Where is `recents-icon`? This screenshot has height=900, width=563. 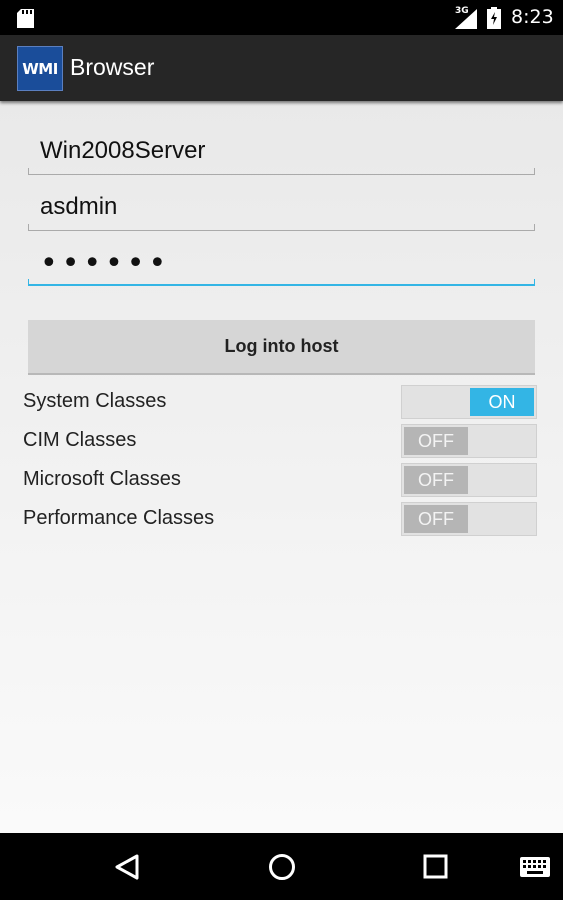 recents-icon is located at coordinates (436, 867).